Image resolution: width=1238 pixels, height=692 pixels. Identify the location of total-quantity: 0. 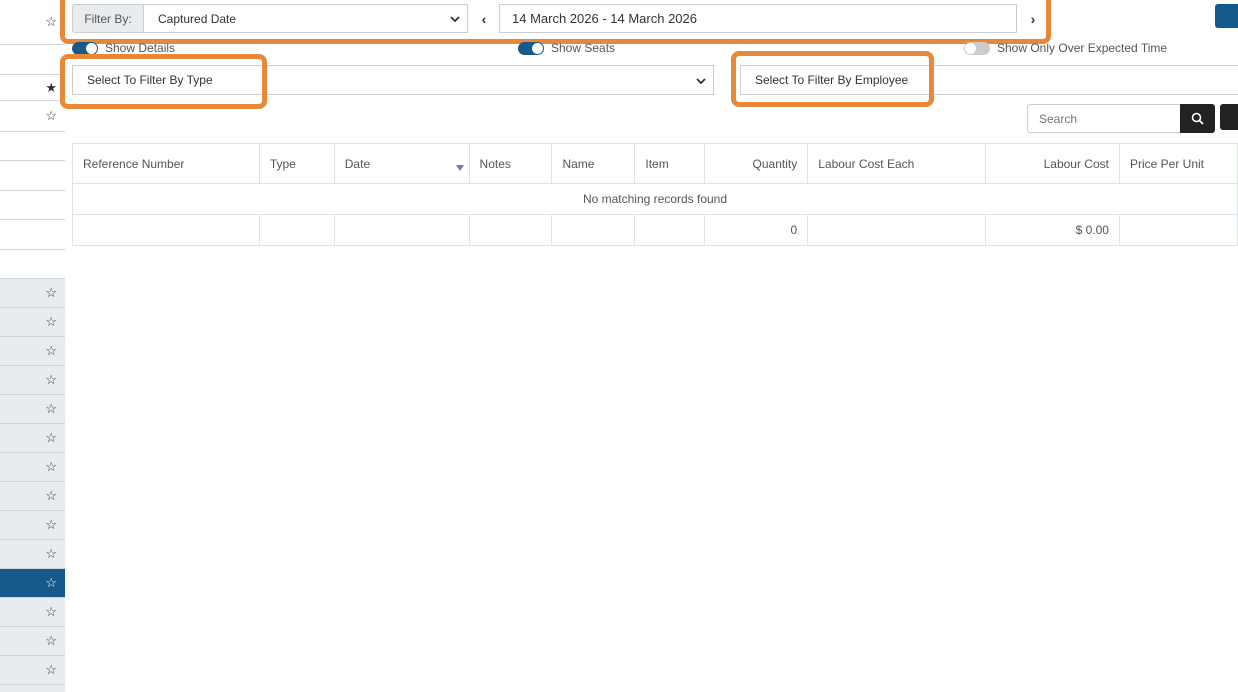
(756, 230).